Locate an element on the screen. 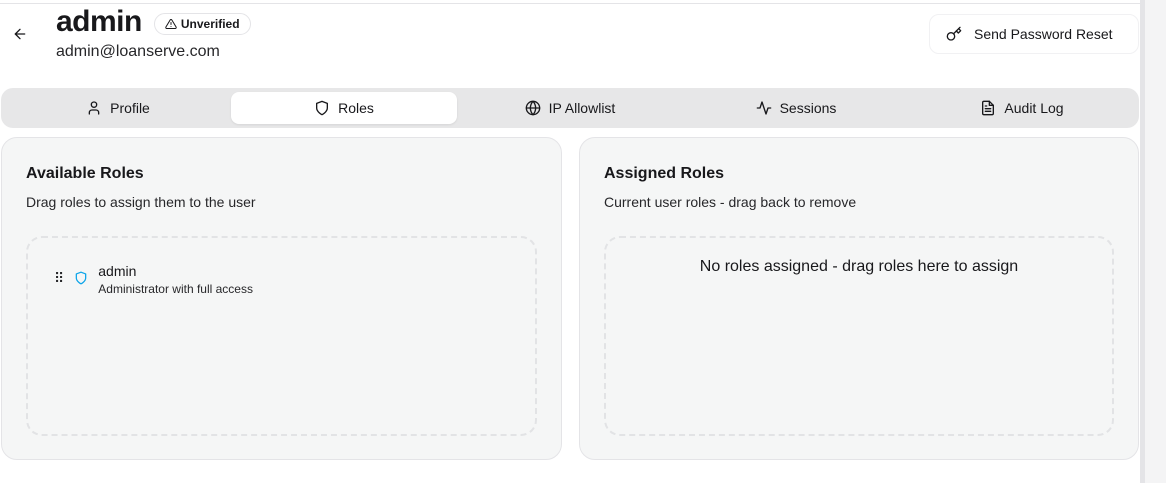 This screenshot has width=1166, height=483. arrow-left-icon is located at coordinates (20, 34).